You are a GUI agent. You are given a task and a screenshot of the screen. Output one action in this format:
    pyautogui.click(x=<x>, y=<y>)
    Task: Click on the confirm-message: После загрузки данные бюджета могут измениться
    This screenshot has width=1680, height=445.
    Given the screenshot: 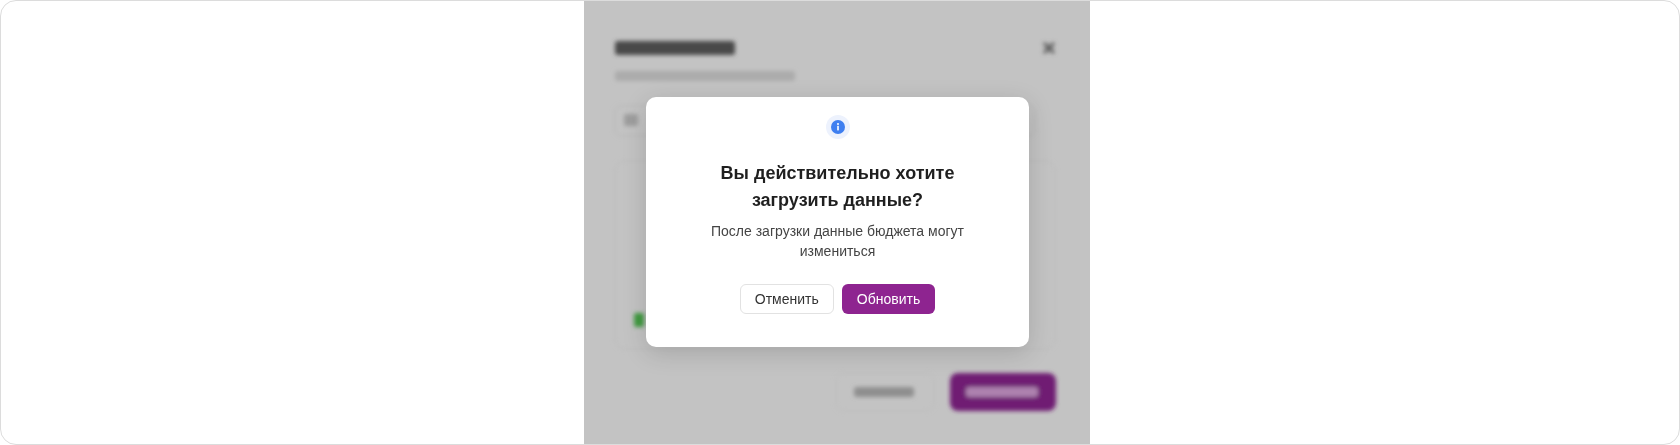 What is the action you would take?
    pyautogui.click(x=837, y=241)
    